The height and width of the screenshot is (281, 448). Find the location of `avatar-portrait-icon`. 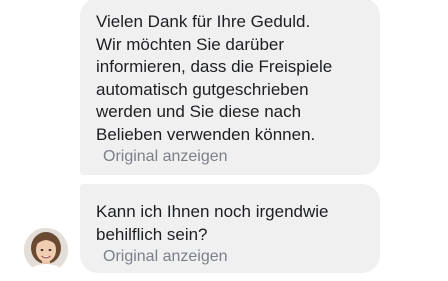

avatar-portrait-icon is located at coordinates (46, 250).